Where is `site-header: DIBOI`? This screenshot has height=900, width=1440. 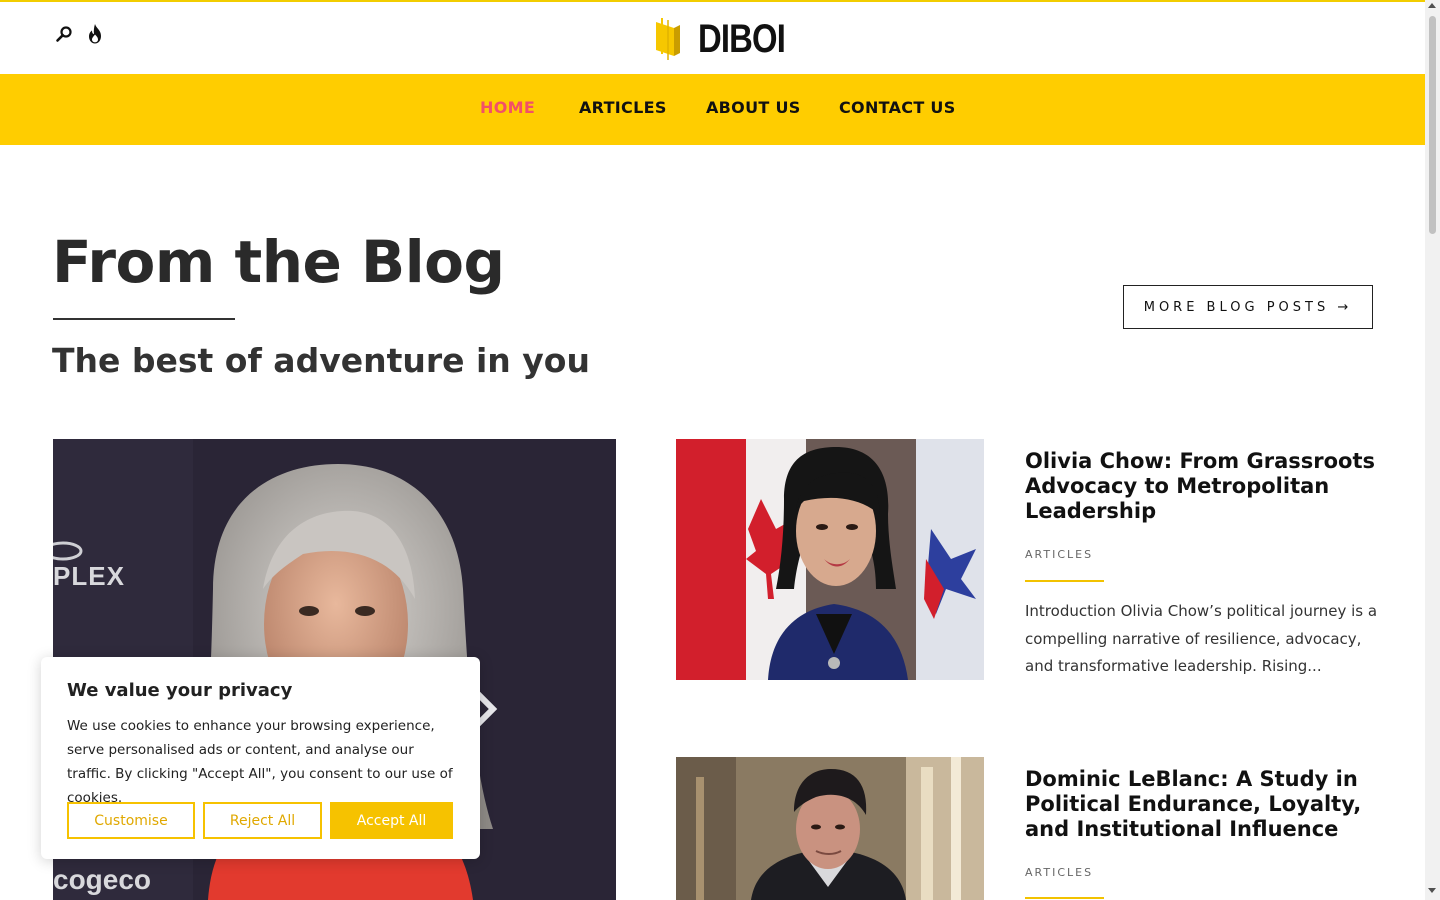
site-header: DIBOI is located at coordinates (712, 38).